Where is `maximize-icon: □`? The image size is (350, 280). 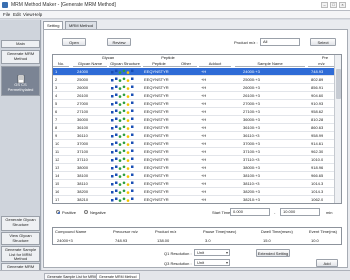
maximize-icon: □ is located at coordinates (333, 5).